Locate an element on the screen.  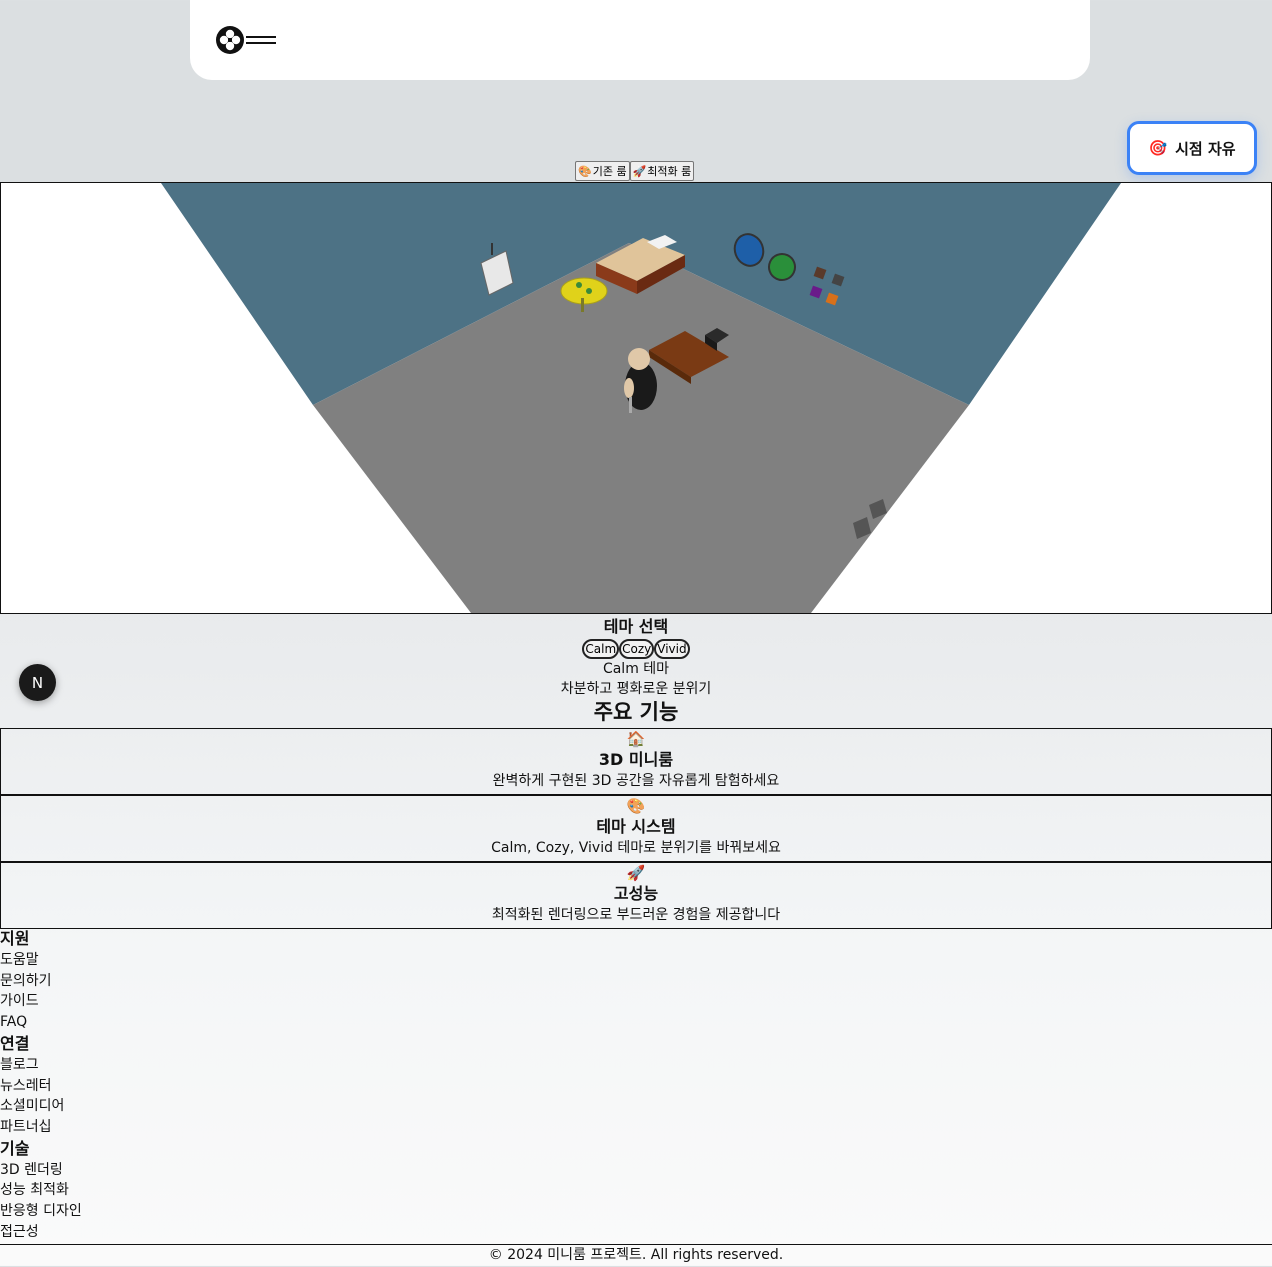
footer-link-faq: FAQ is located at coordinates (41, 1022).